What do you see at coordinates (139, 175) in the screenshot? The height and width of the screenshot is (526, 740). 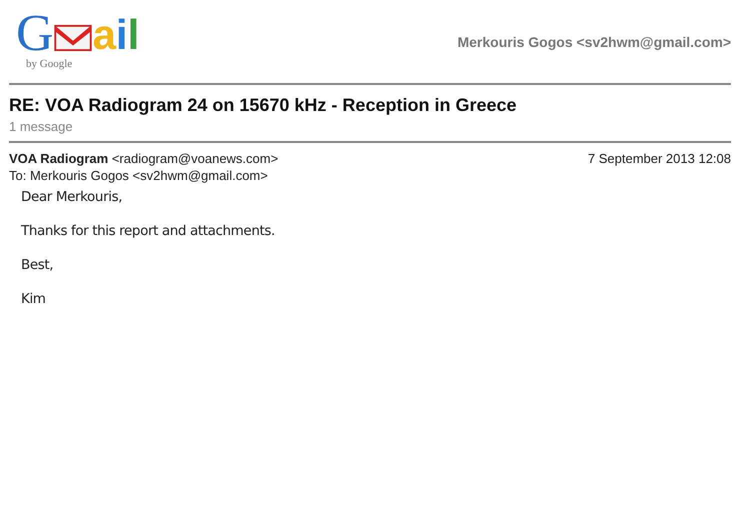 I see `recipient: To: Merkouris Gogos <sv2hwm@gmail.com>` at bounding box center [139, 175].